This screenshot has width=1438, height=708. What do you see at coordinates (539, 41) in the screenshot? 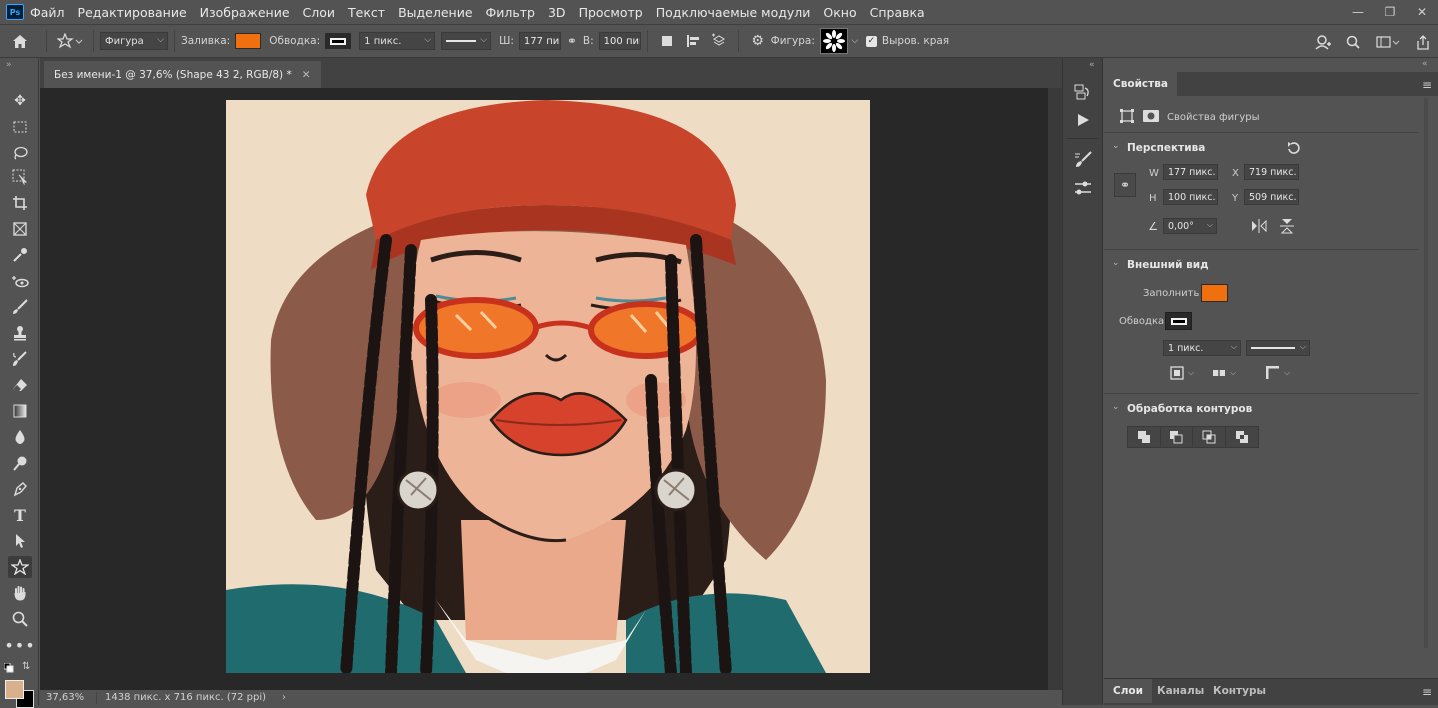
I see `width-input: 177 пик` at bounding box center [539, 41].